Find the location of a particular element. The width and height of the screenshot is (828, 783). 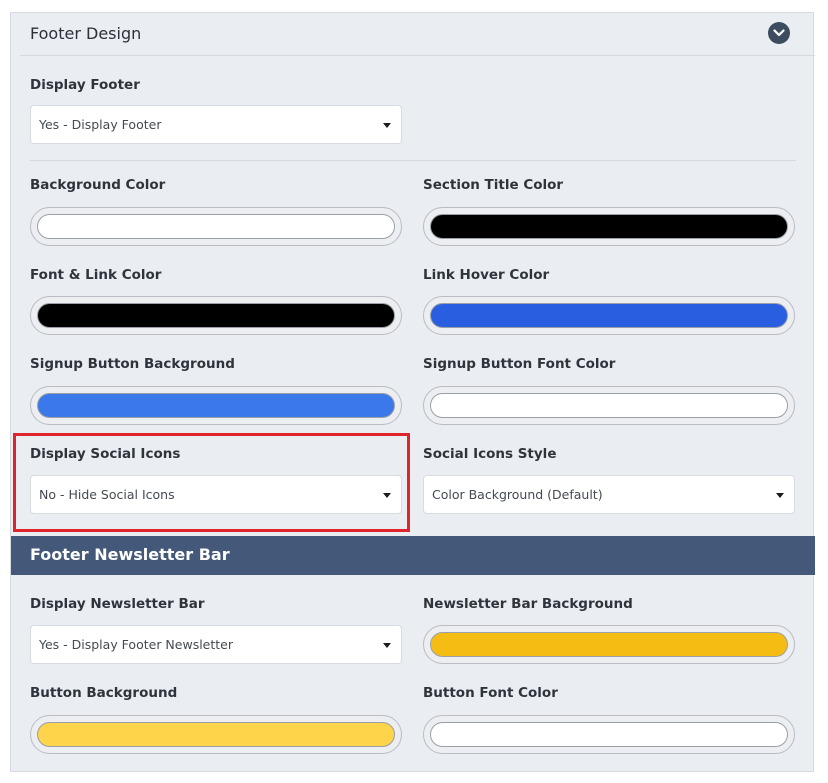

link-hover-color-label: Link Hover Color is located at coordinates (486, 275).